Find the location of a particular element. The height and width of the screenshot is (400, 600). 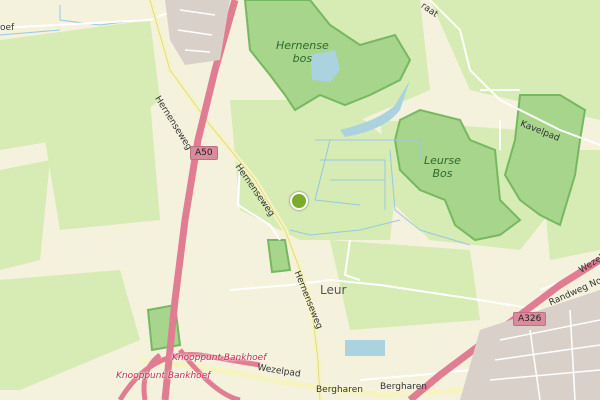

route-shield-a326: A326 is located at coordinates (530, 319).